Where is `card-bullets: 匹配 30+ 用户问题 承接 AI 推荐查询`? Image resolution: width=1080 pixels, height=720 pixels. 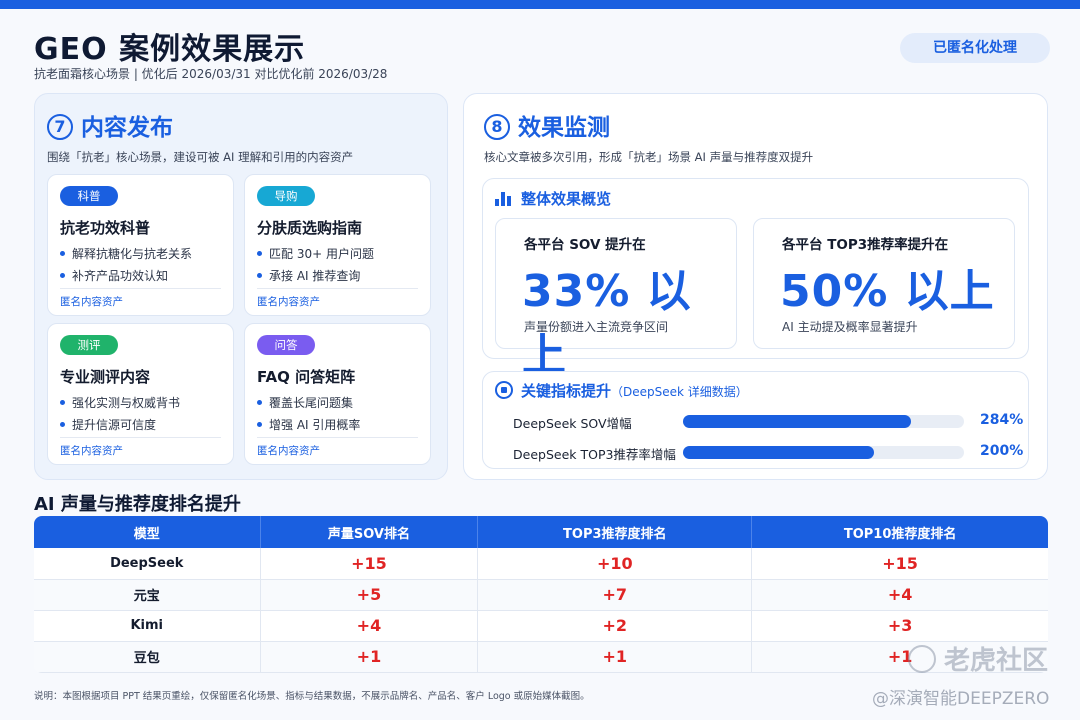
card-bullets: 匹配 30+ 用户问题 承接 AI 推荐查询 is located at coordinates (315, 265).